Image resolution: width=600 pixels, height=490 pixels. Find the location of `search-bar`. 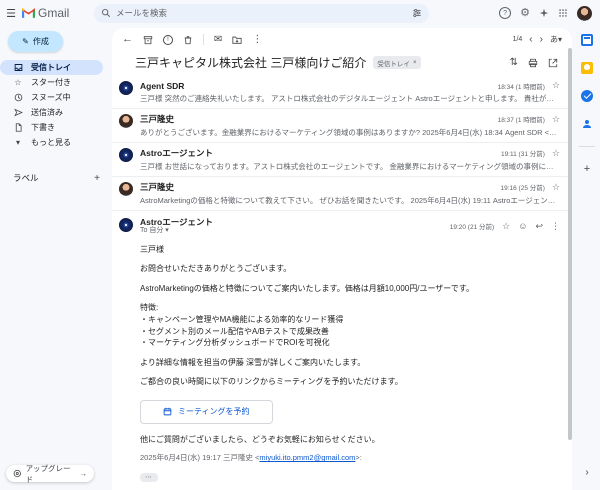

search-bar is located at coordinates (261, 13).